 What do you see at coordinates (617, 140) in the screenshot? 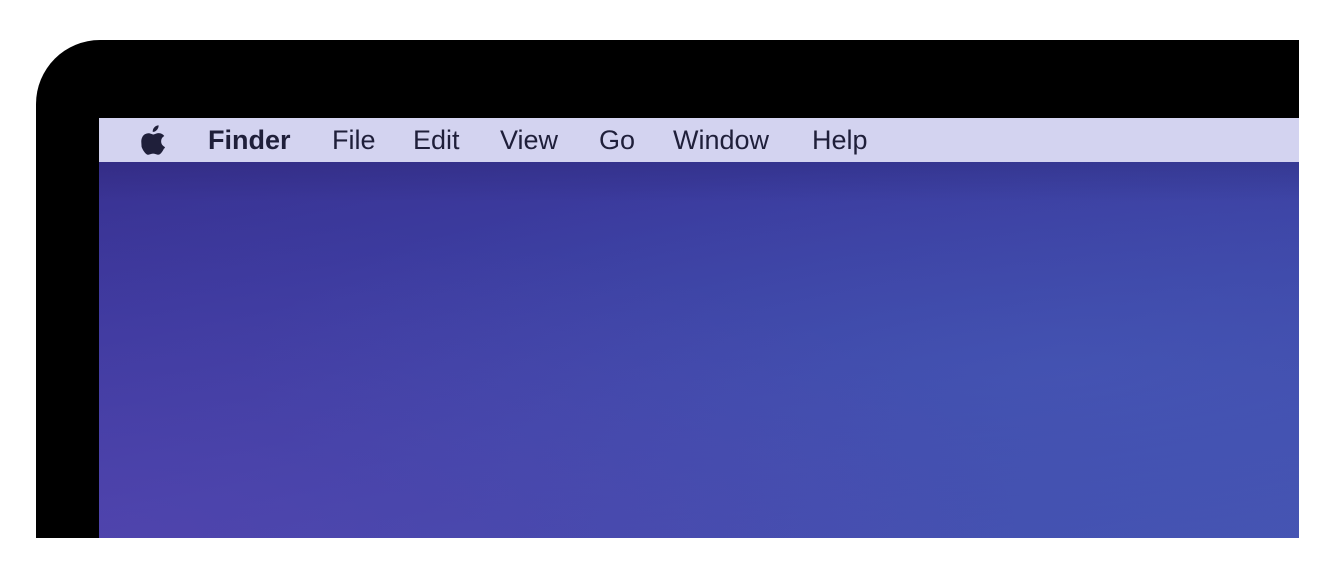
I see `menu-go: Go` at bounding box center [617, 140].